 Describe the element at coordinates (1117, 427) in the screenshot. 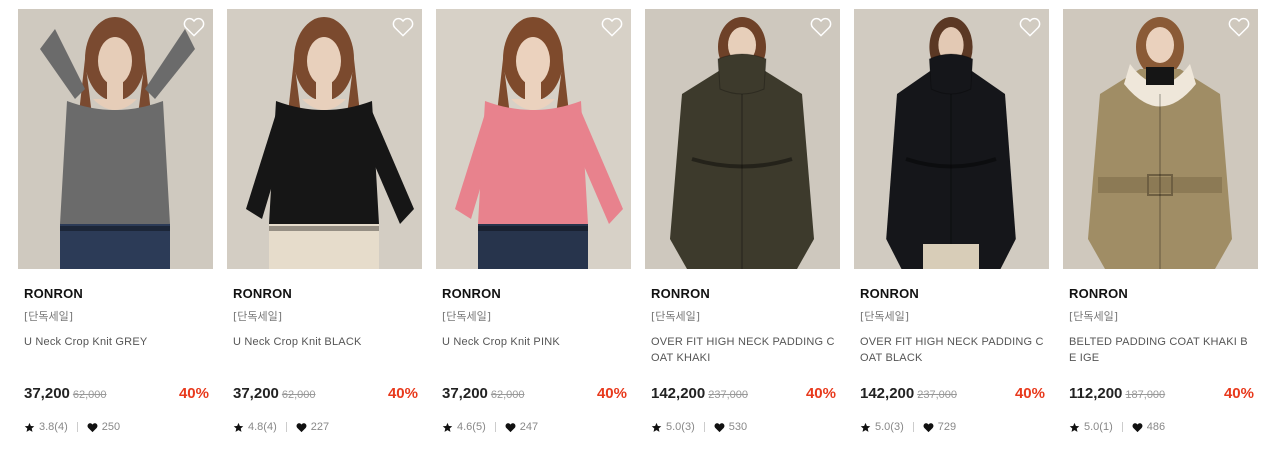

I see `review-meta: 5.0(1) 486` at that location.